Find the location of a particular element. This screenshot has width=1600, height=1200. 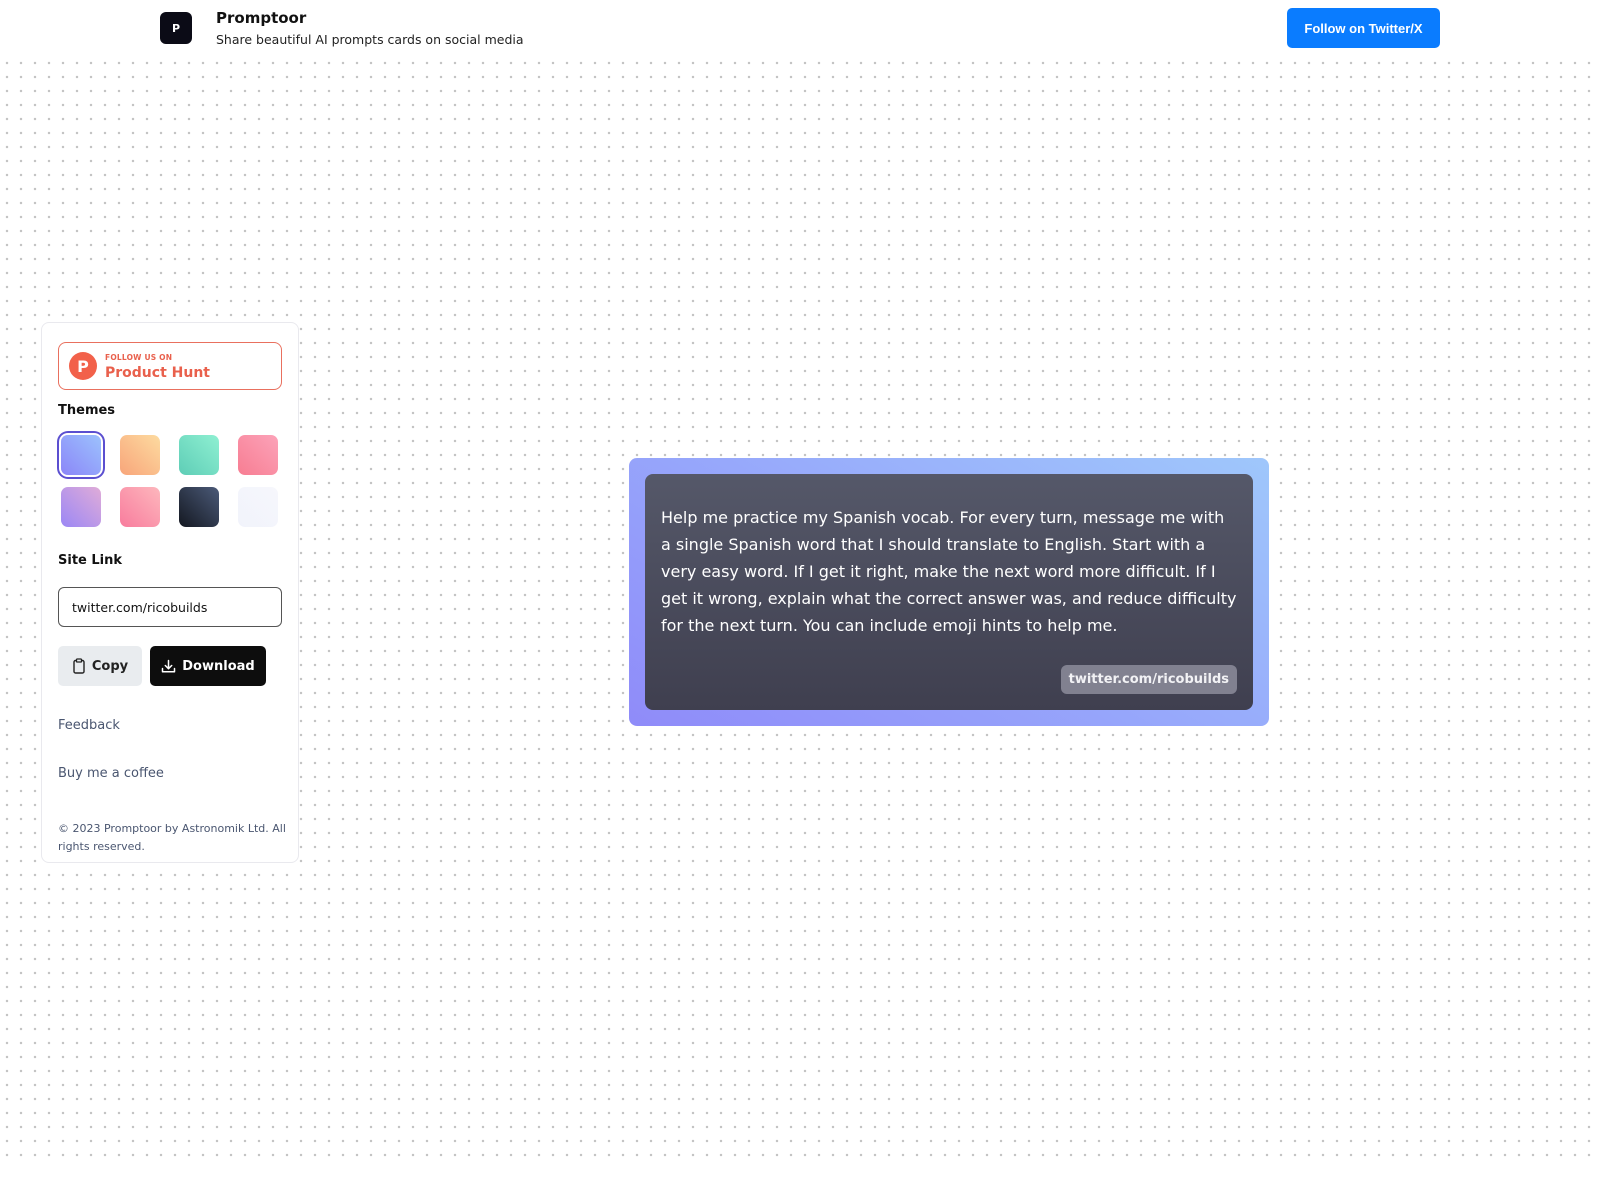

copy-label: Copy is located at coordinates (110, 666).